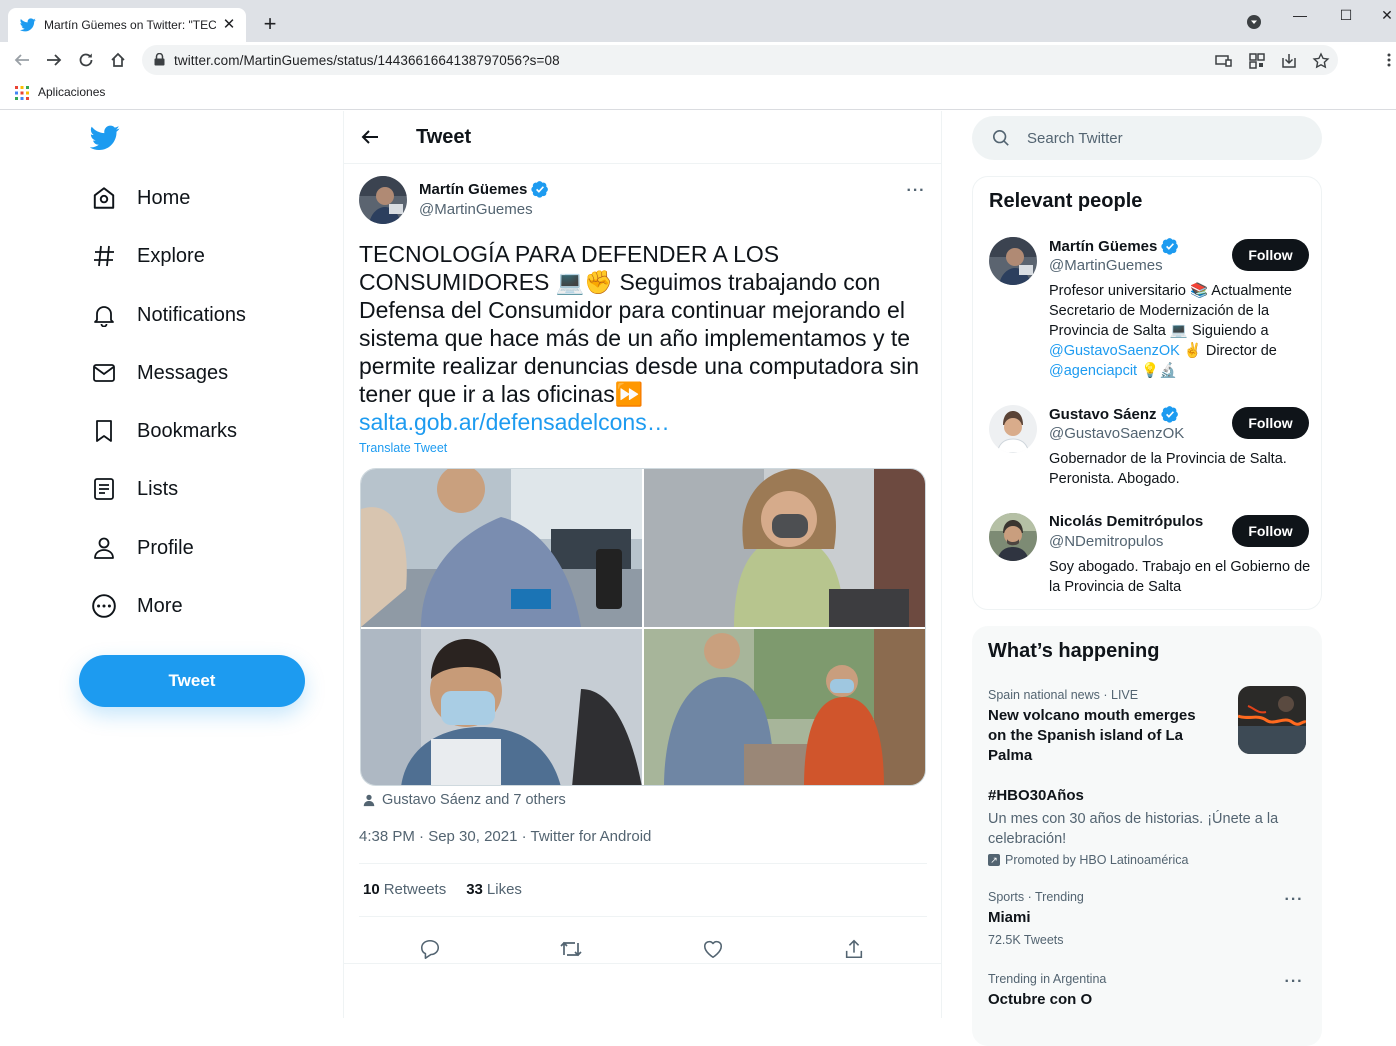 This screenshot has width=1396, height=1046. Describe the element at coordinates (28, 25) in the screenshot. I see `twitter-favicon-icon` at that location.